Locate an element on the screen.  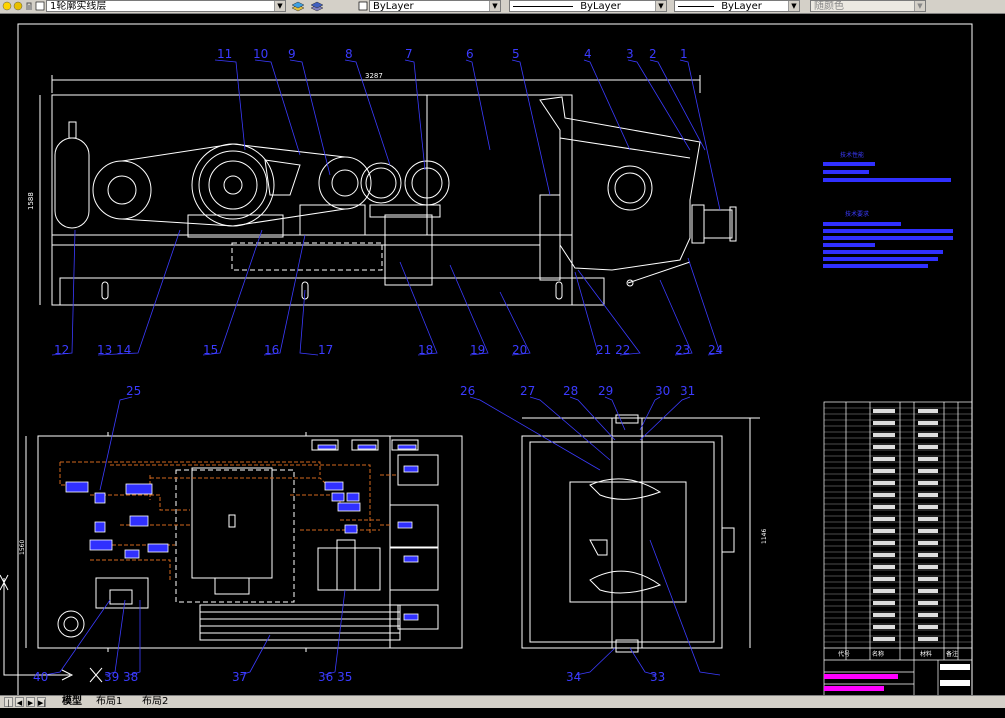
layer-name: 1轮廓实线层 is located at coordinates (78, 6).